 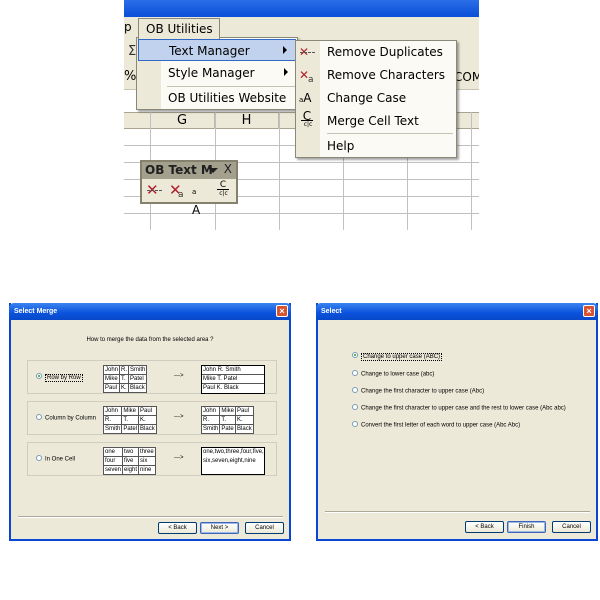 I want to click on dialog-title: Select Merge, so click(x=36, y=311).